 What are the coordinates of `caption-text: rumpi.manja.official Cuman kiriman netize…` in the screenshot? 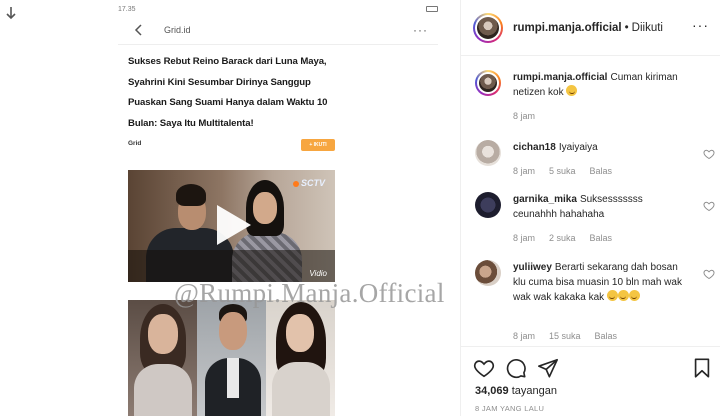 It's located at (598, 85).